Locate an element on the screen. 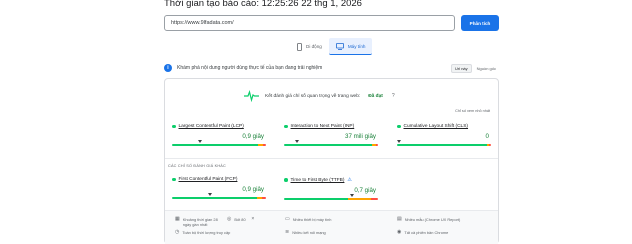  footer-network: ≋ Nhiều kết nối mạng is located at coordinates (305, 232).